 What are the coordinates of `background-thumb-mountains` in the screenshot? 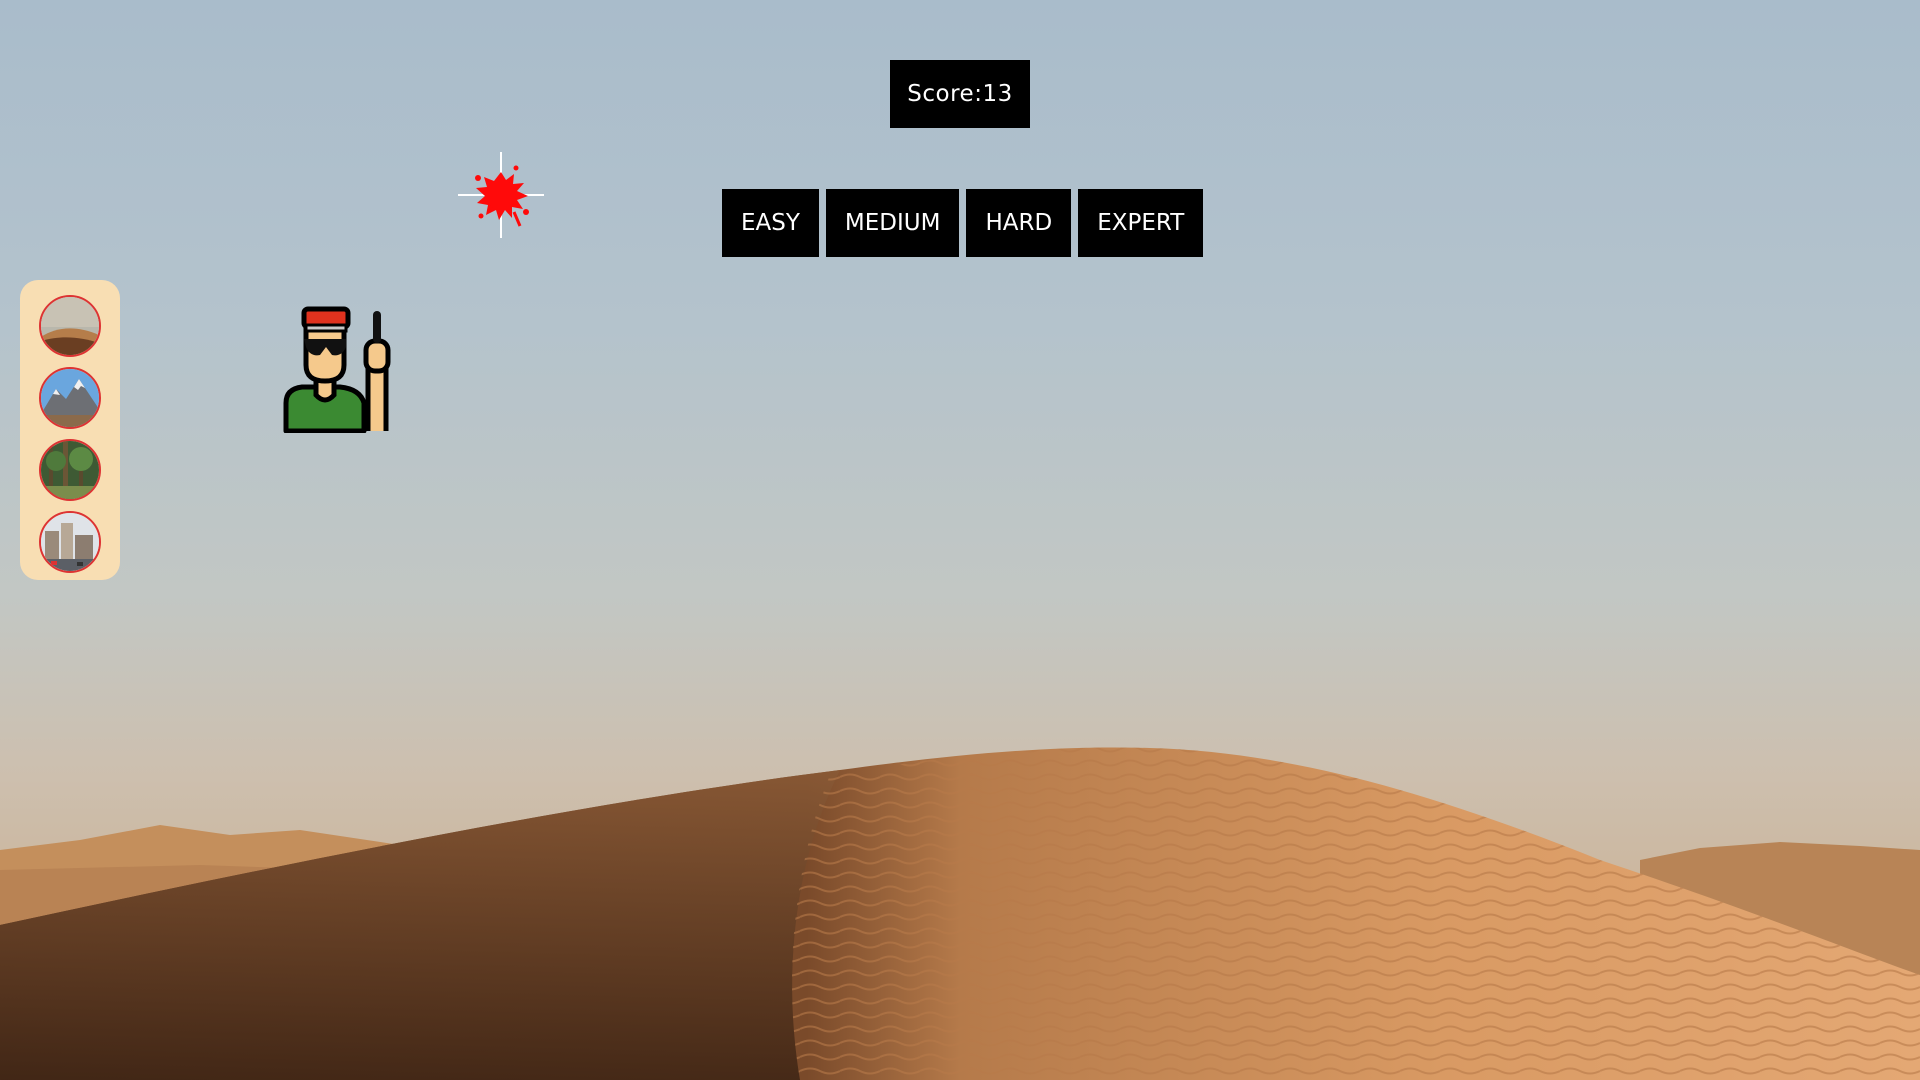 It's located at (70, 398).